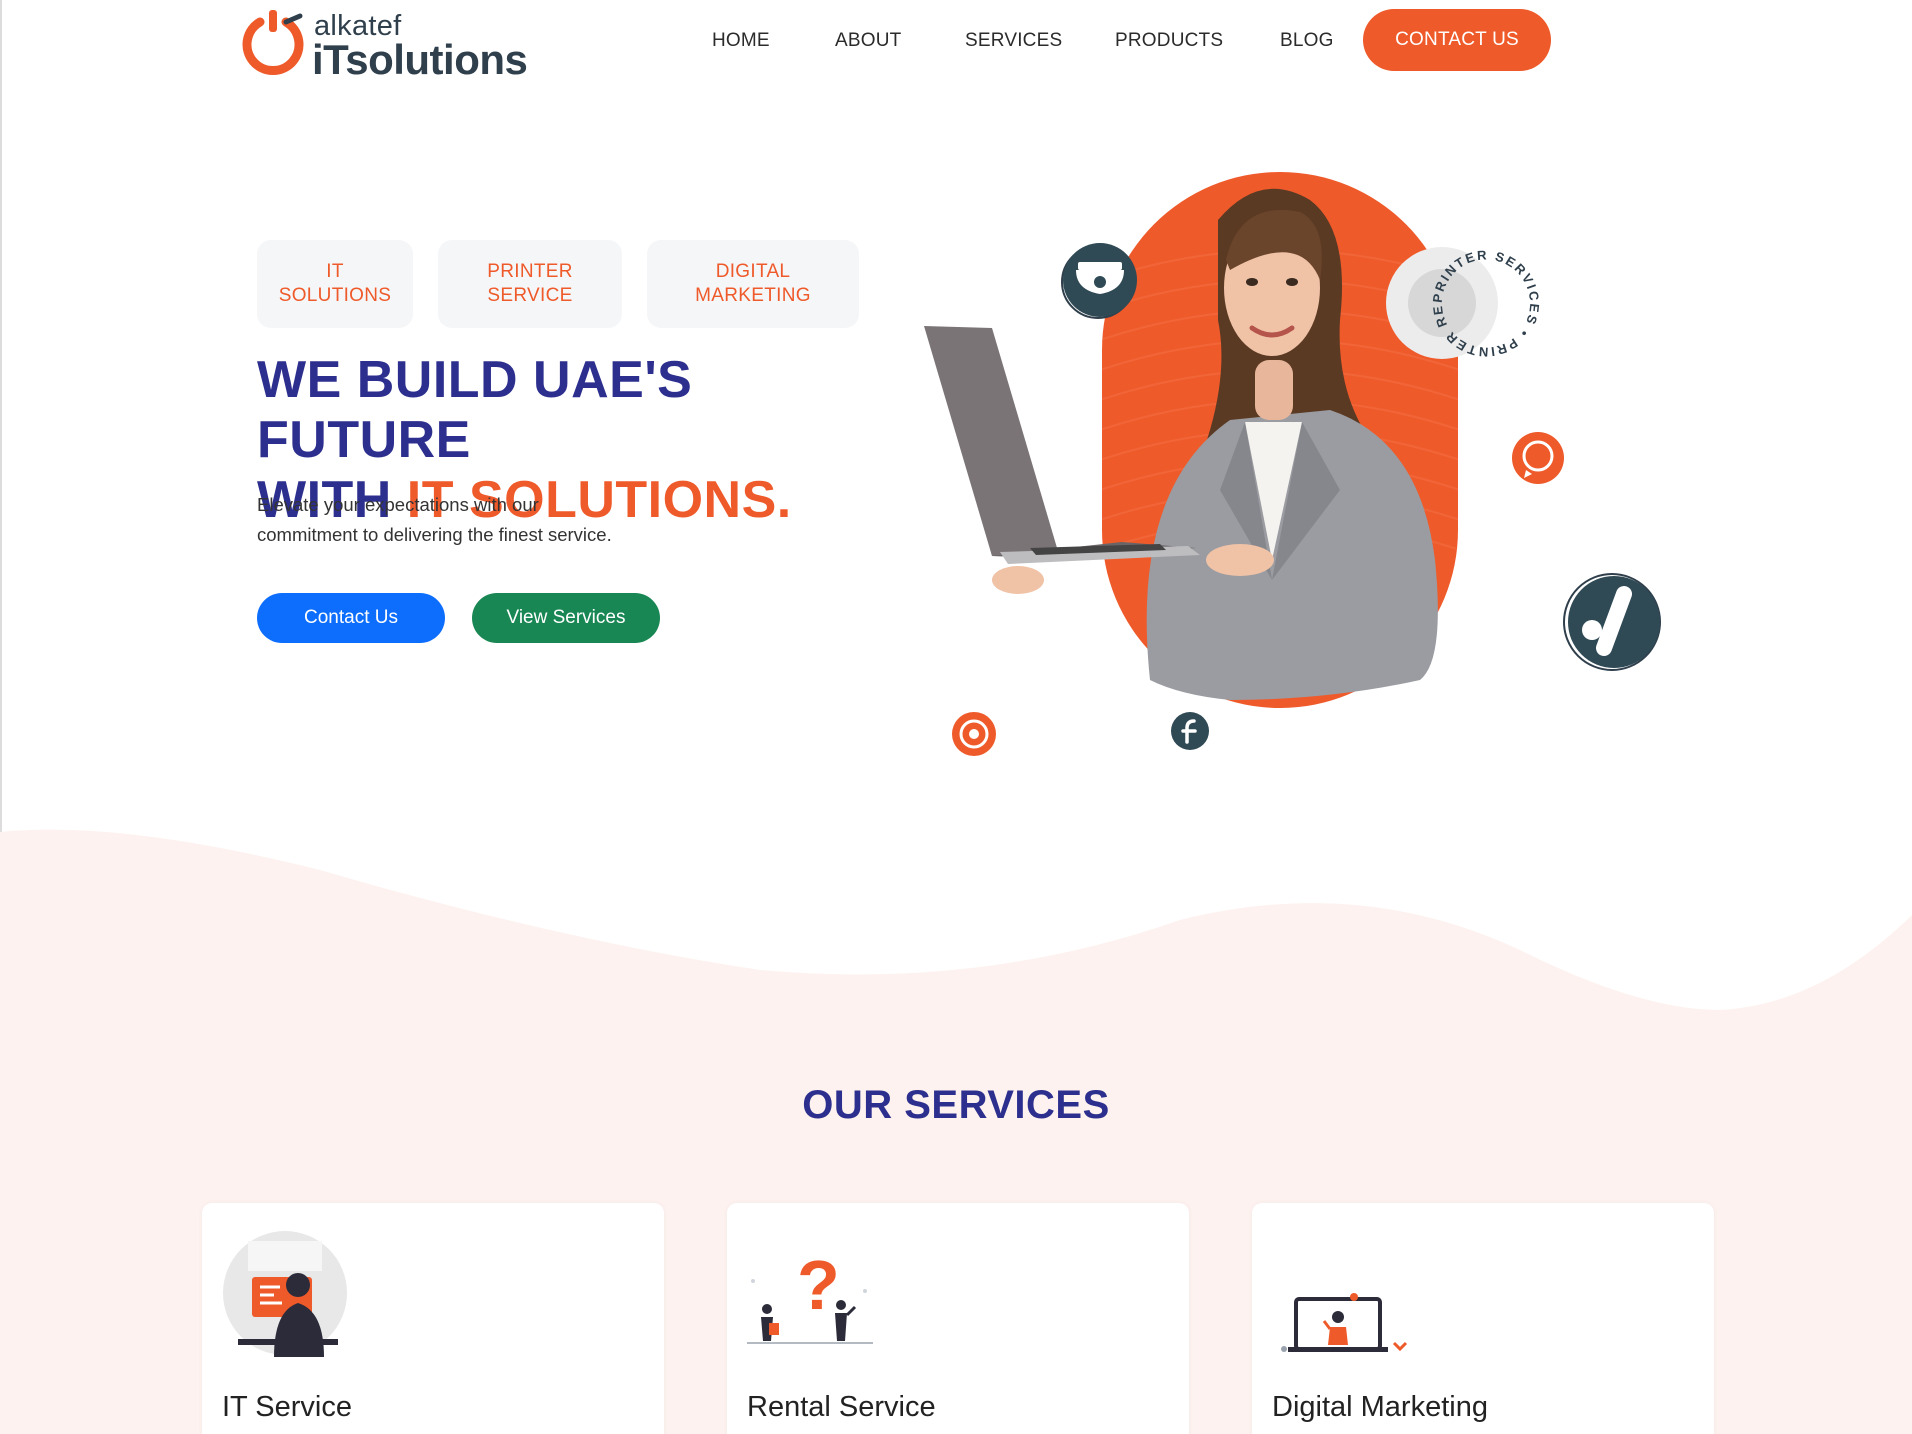 The height and width of the screenshot is (1434, 1912). I want to click on tag-line: SOLUTIONS, so click(335, 295).